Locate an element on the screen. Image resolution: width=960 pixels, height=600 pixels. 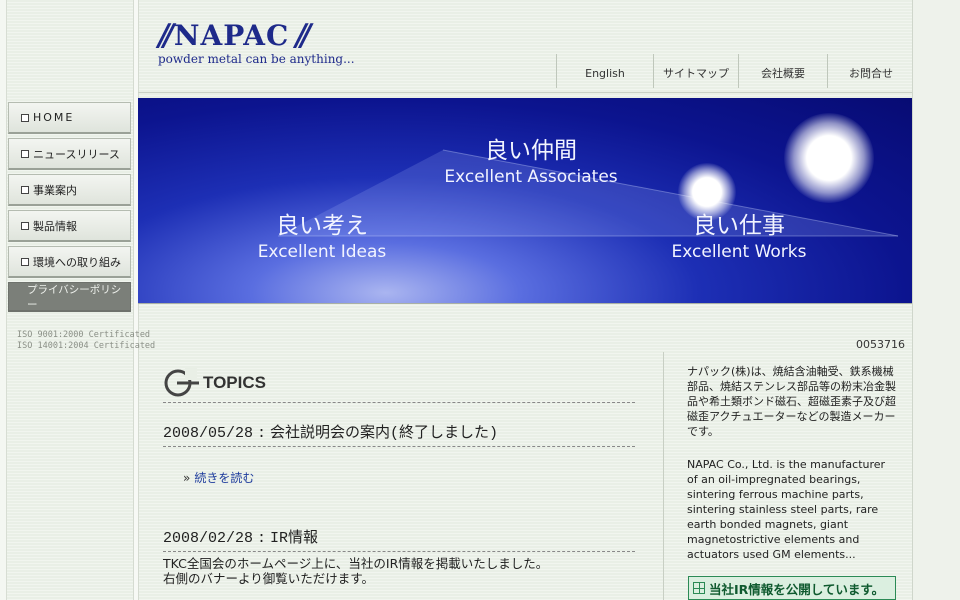
top-nav-company: 会社概要 is located at coordinates (782, 71).